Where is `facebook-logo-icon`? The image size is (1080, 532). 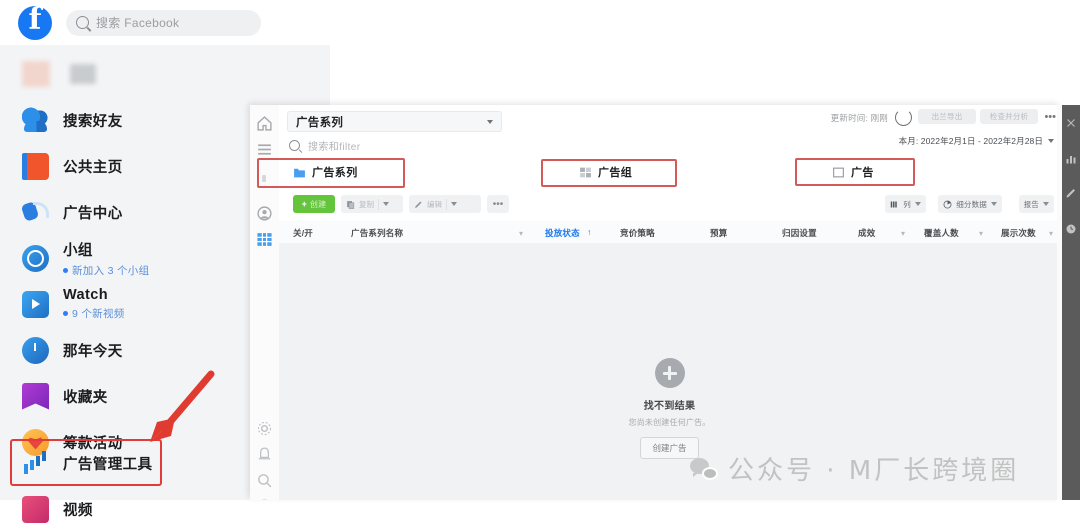 facebook-logo-icon is located at coordinates (35, 21).